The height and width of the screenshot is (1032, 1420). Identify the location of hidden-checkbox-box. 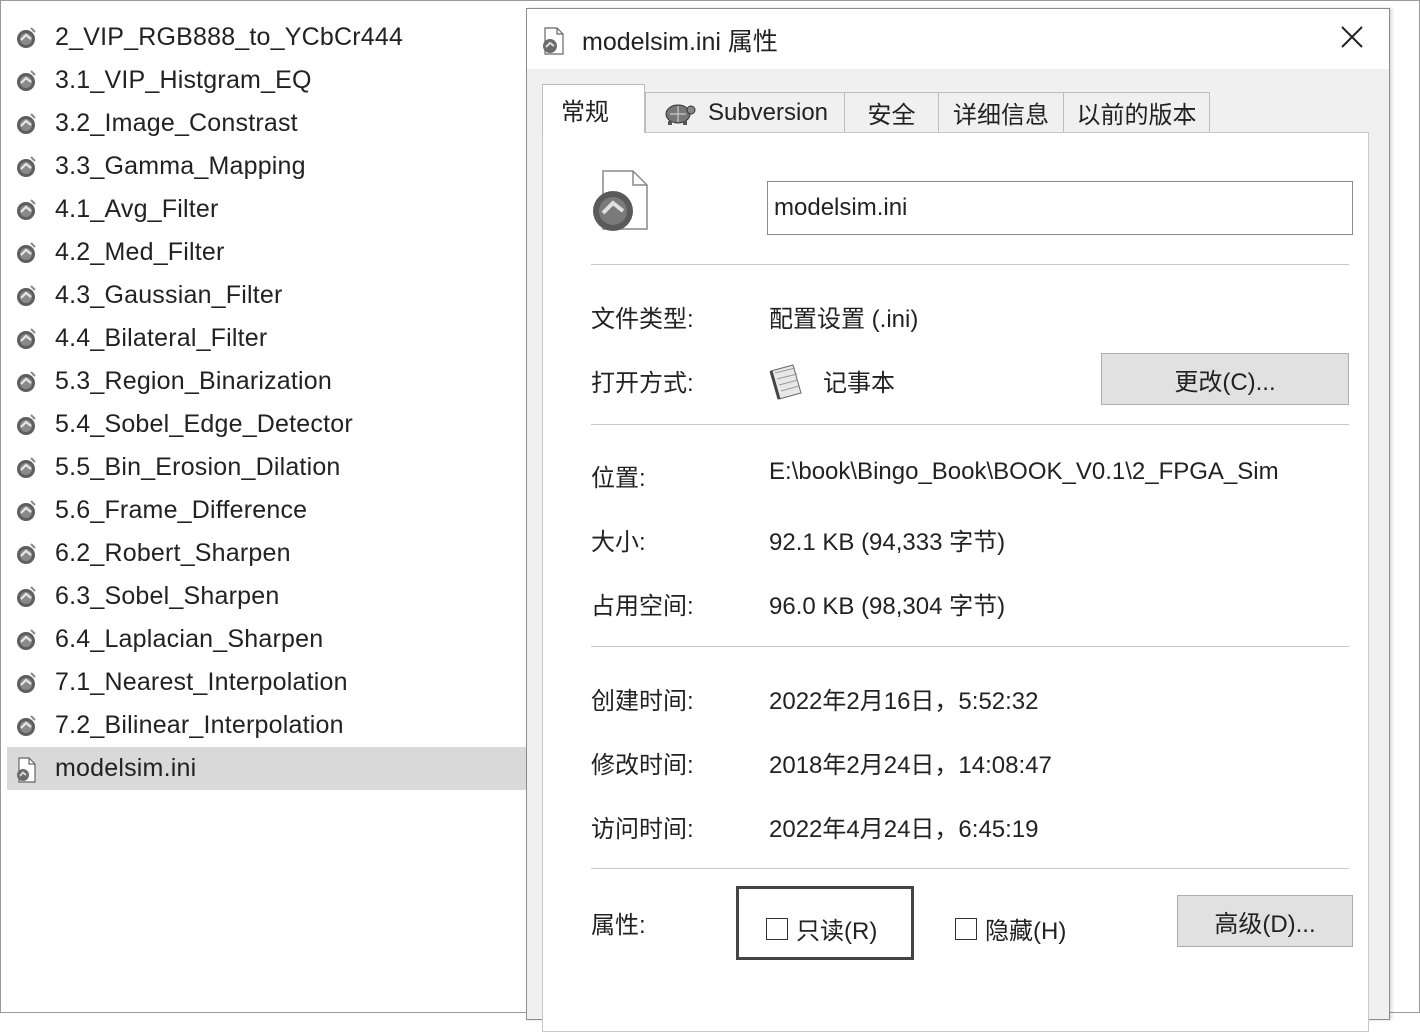
(966, 928).